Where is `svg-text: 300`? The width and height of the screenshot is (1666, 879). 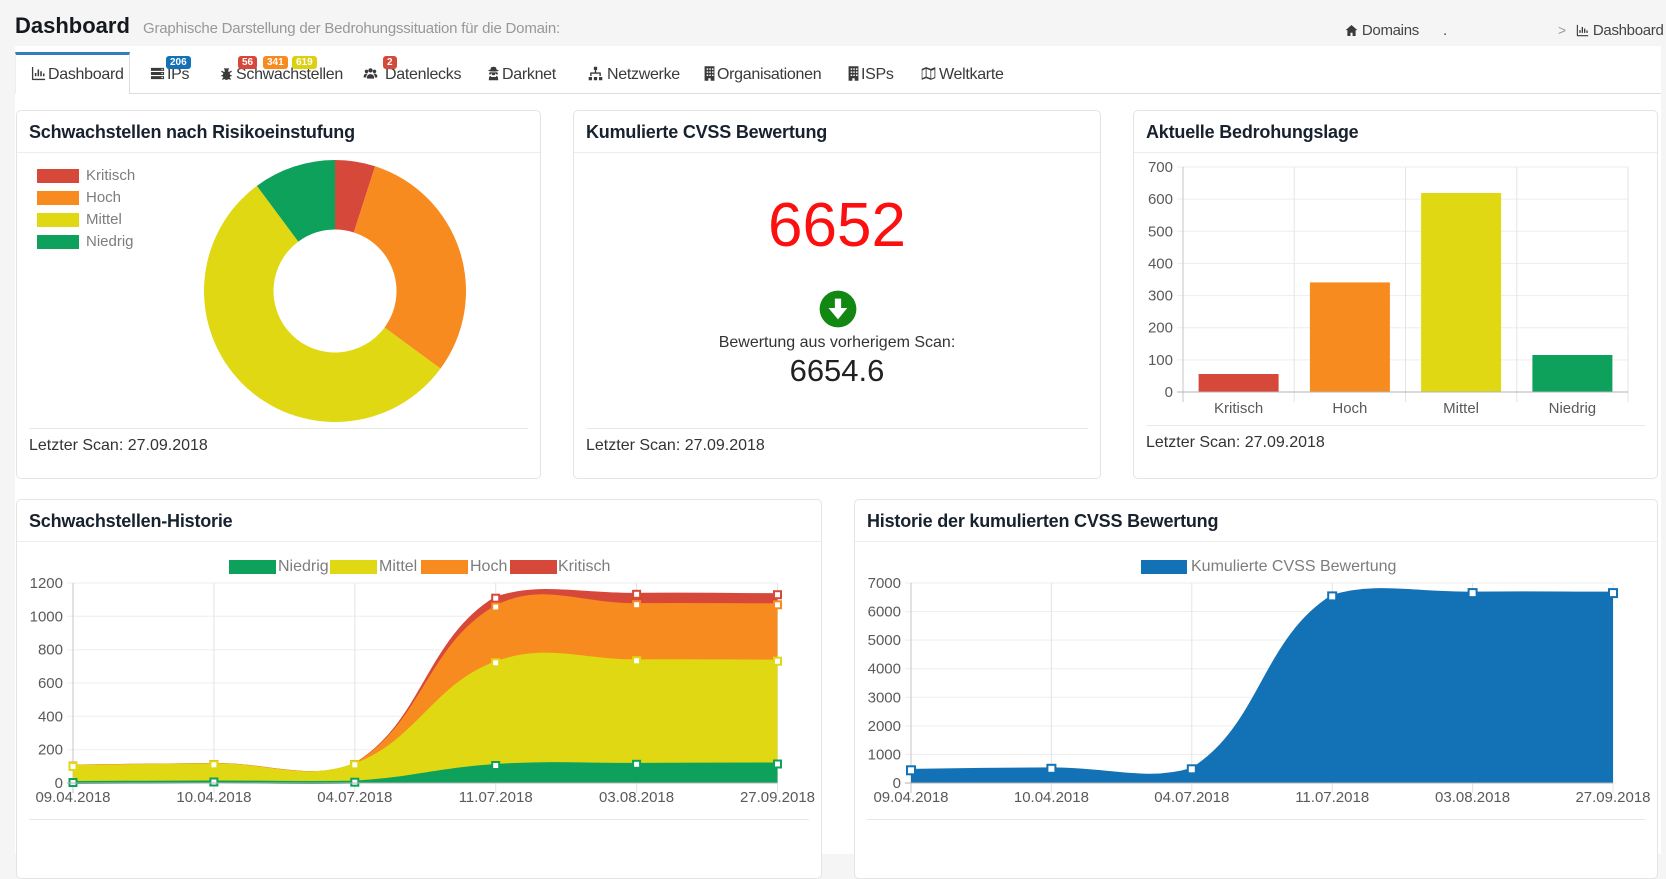 svg-text: 300 is located at coordinates (1160, 296).